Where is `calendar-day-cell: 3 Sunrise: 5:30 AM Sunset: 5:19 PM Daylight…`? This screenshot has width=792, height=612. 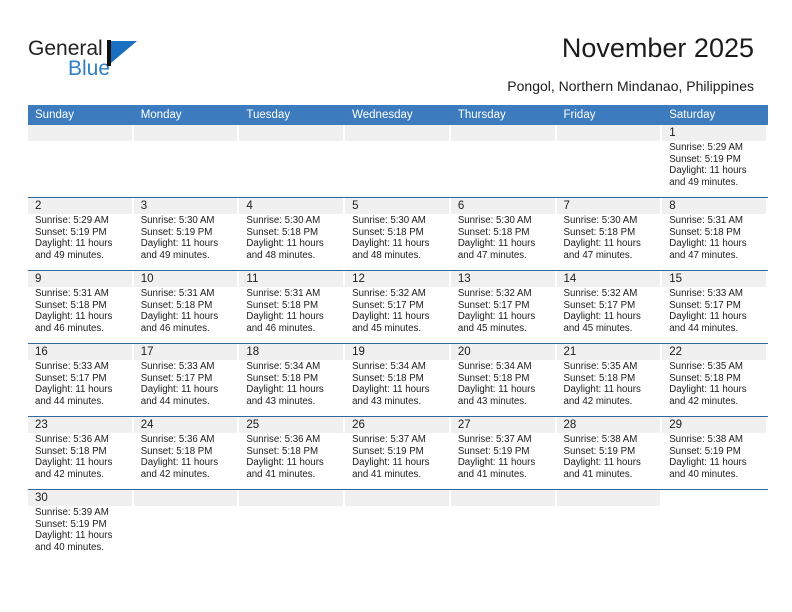 calendar-day-cell: 3 Sunrise: 5:30 AM Sunset: 5:19 PM Daylight… is located at coordinates (186, 234).